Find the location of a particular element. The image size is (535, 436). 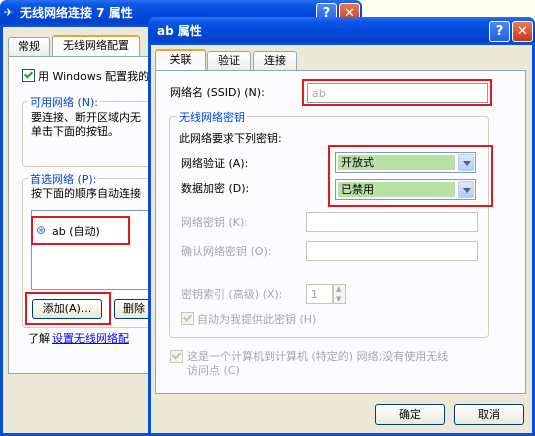

key-index-spinner: ▲ ▼ is located at coordinates (339, 294).